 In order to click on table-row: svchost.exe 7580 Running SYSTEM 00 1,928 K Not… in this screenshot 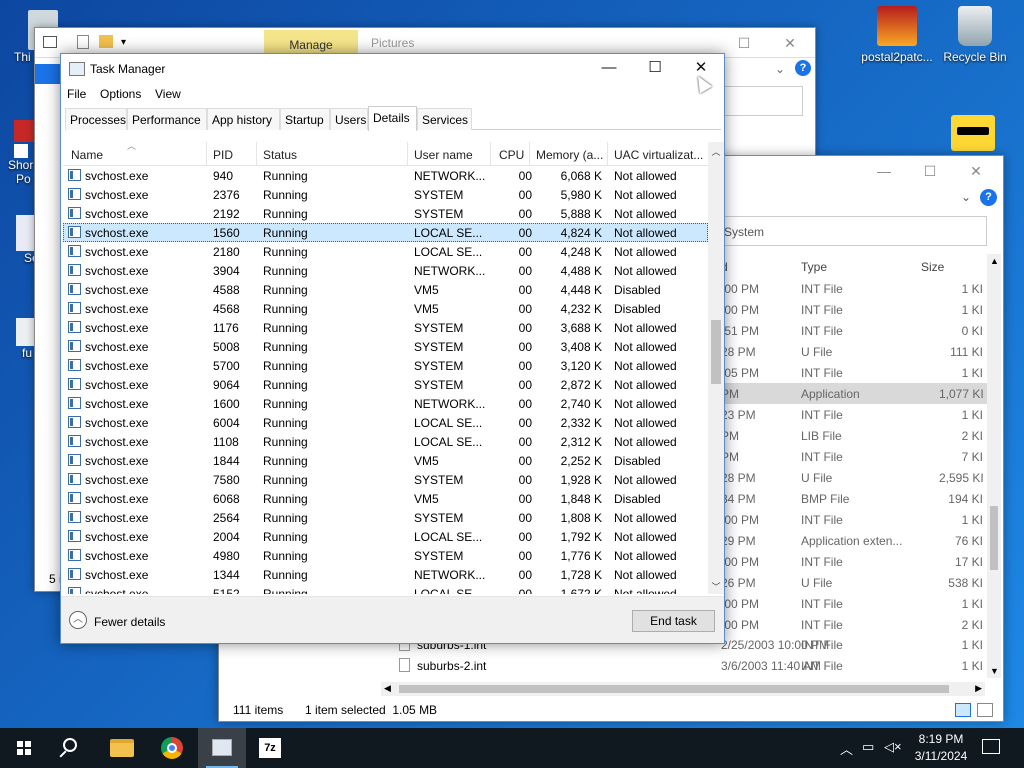, I will do `click(385, 479)`.